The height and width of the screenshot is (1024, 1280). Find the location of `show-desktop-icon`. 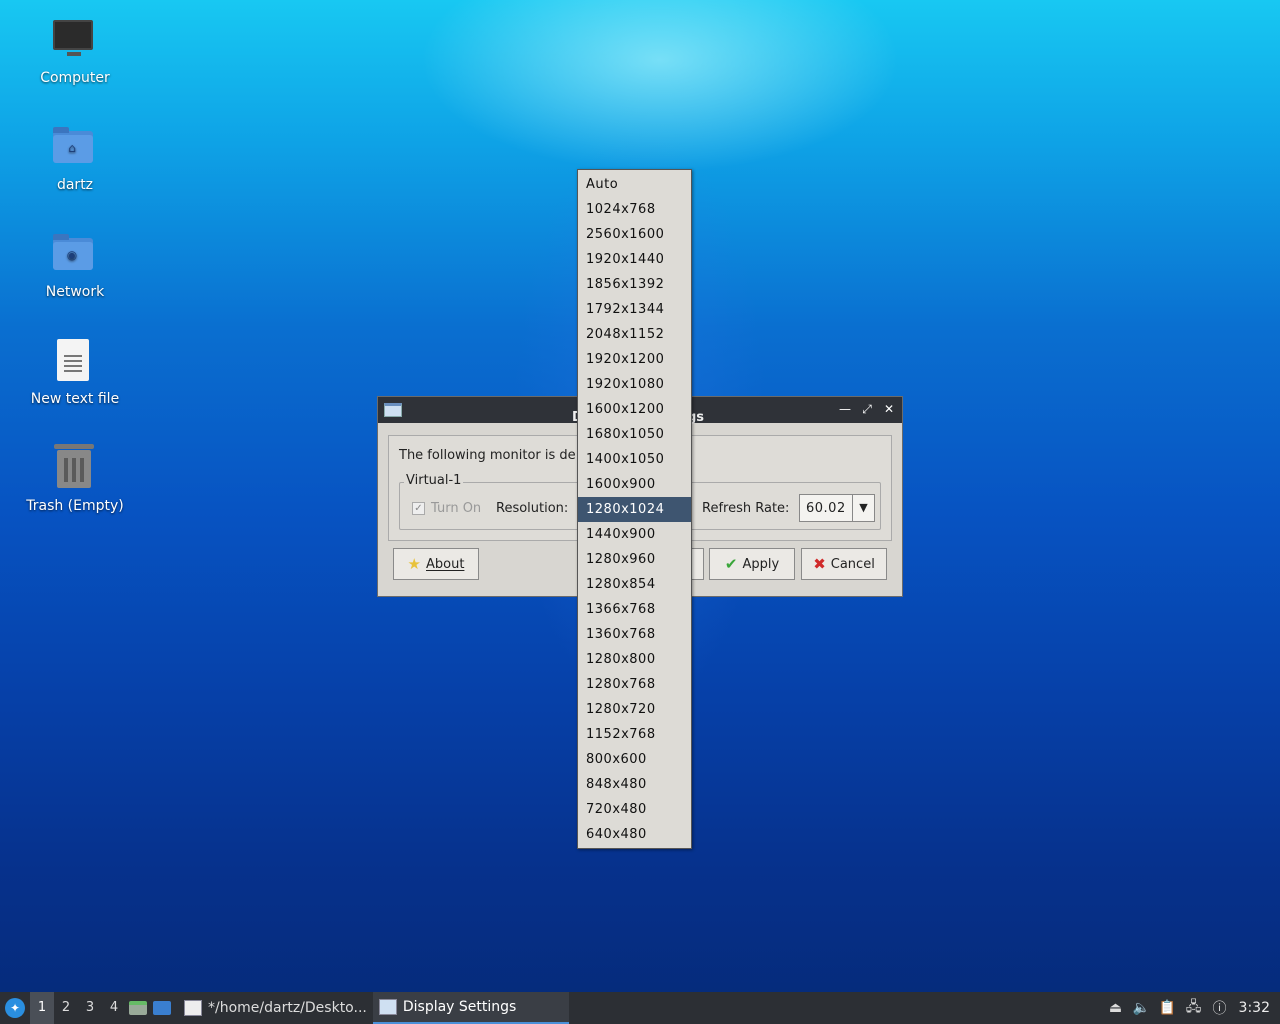

show-desktop-icon is located at coordinates (162, 1008).